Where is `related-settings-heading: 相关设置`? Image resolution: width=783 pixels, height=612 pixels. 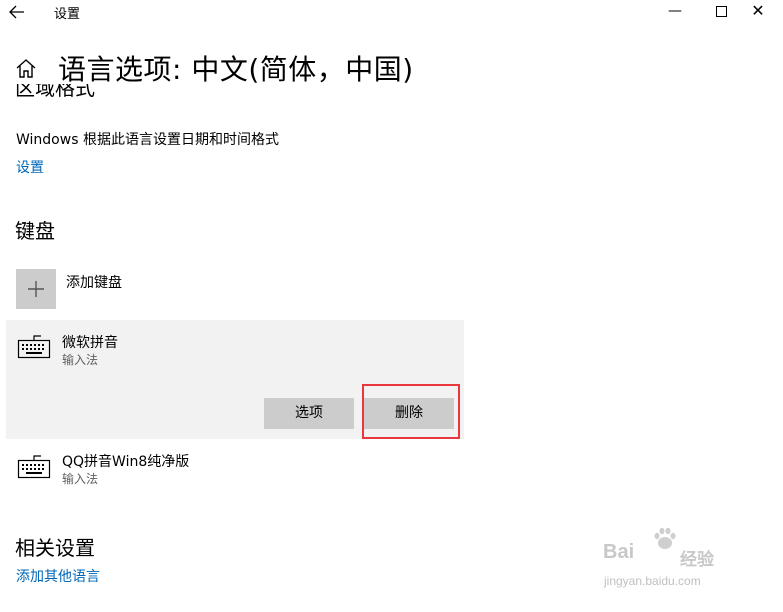 related-settings-heading: 相关设置 is located at coordinates (55, 548).